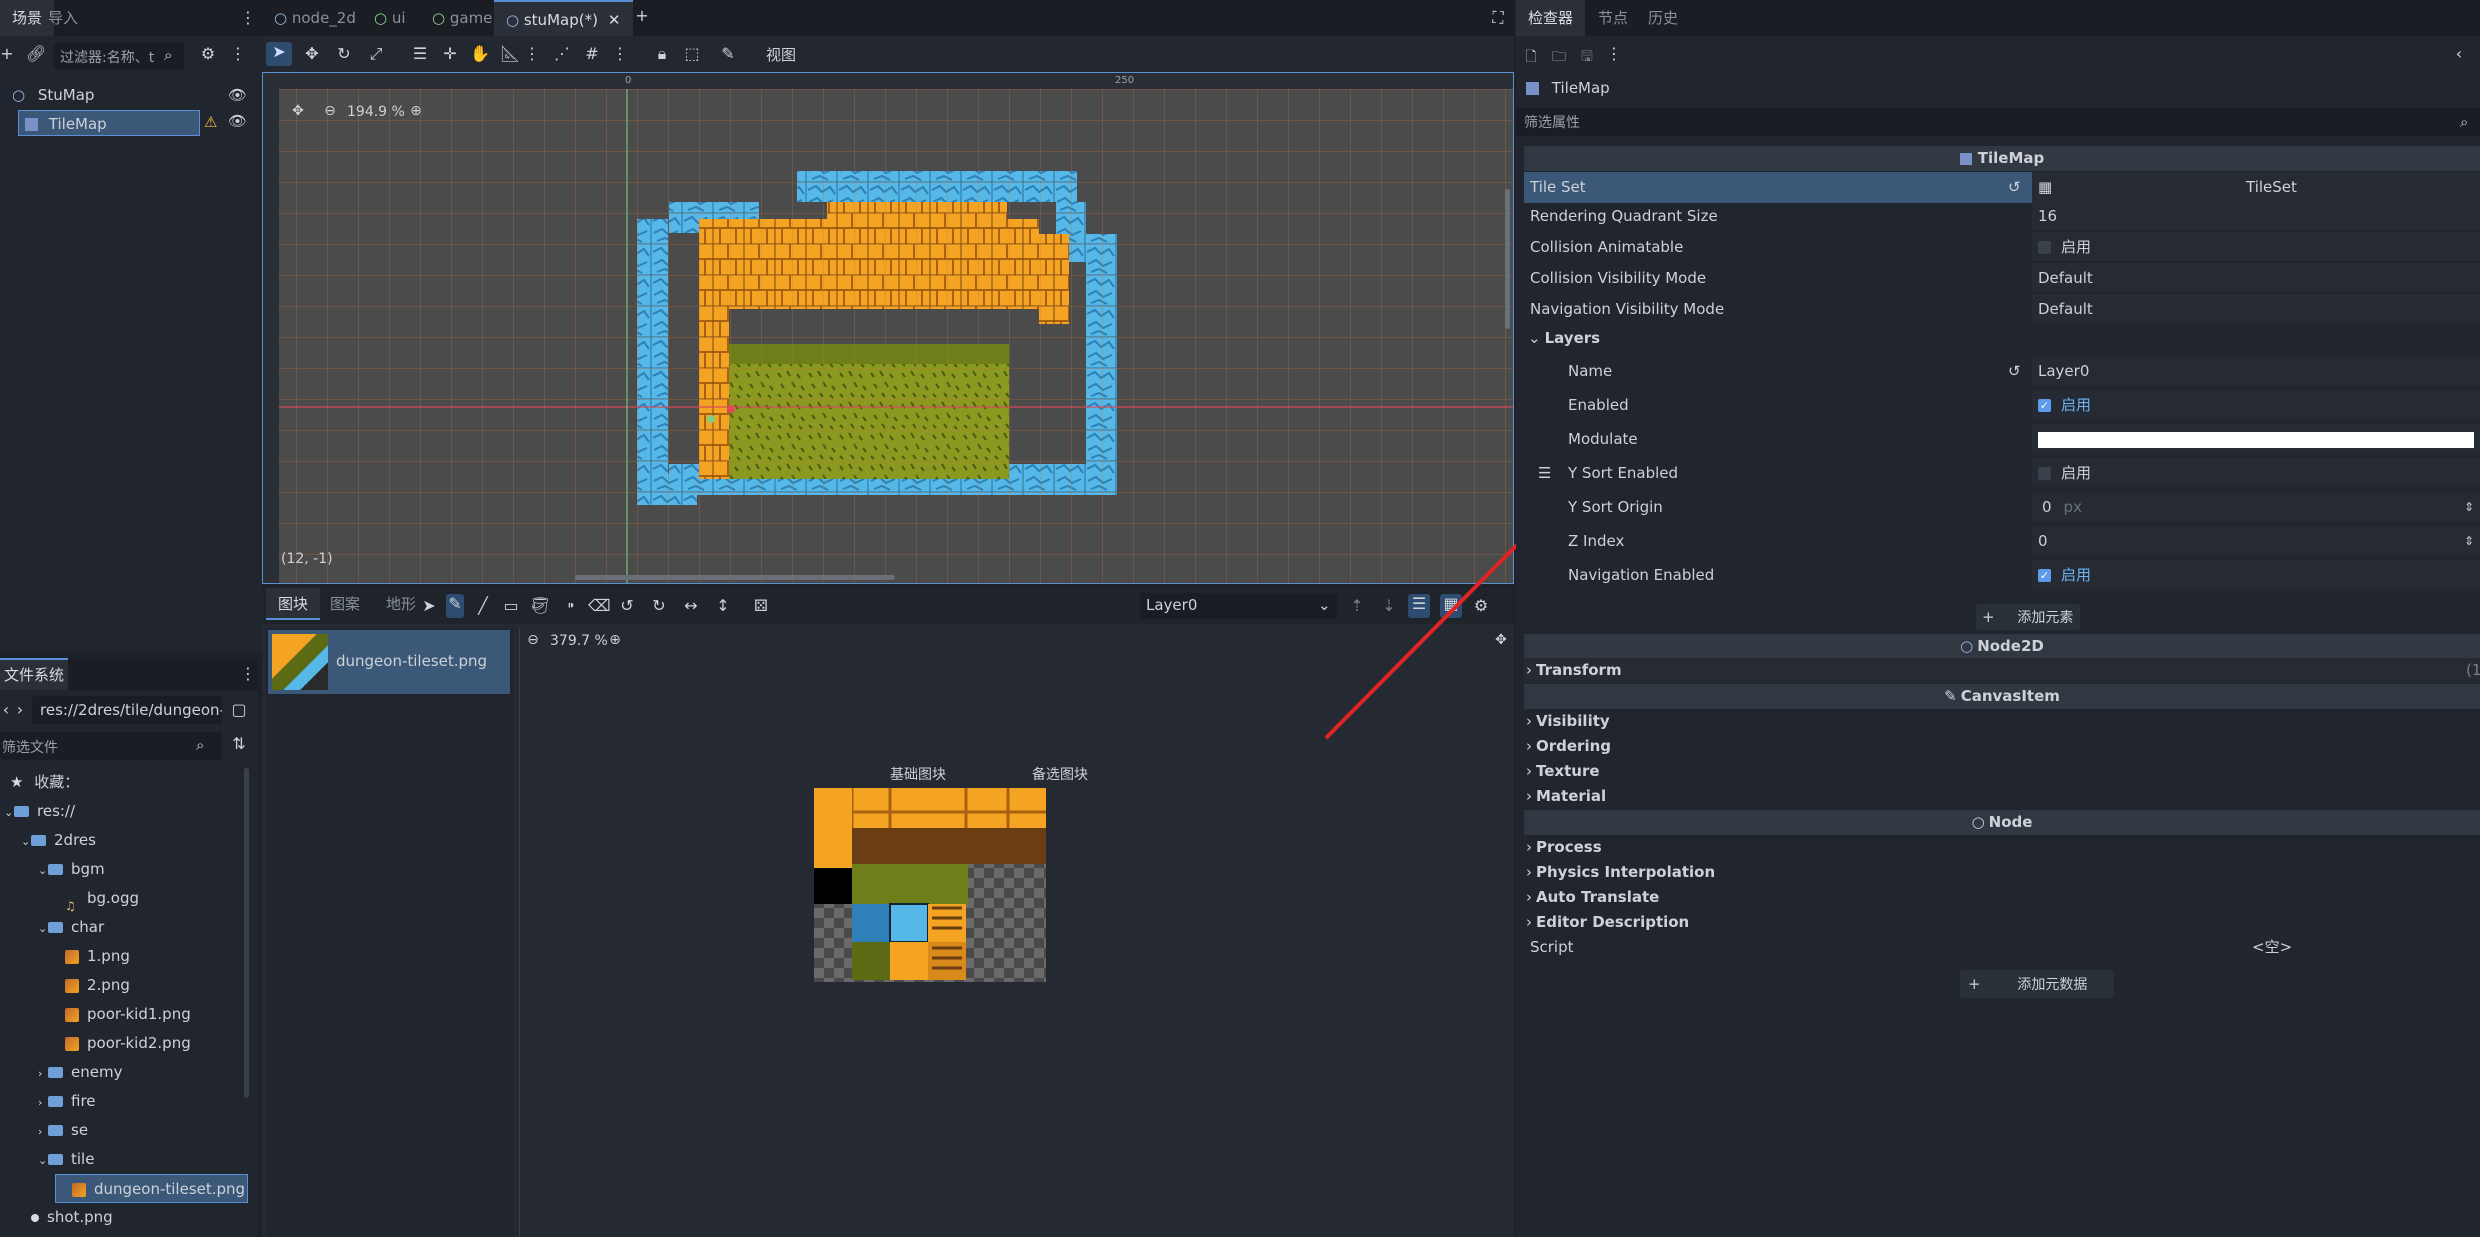 Image resolution: width=2480 pixels, height=1237 pixels. What do you see at coordinates (208, 53) in the screenshot?
I see `script-icon: ⚙` at bounding box center [208, 53].